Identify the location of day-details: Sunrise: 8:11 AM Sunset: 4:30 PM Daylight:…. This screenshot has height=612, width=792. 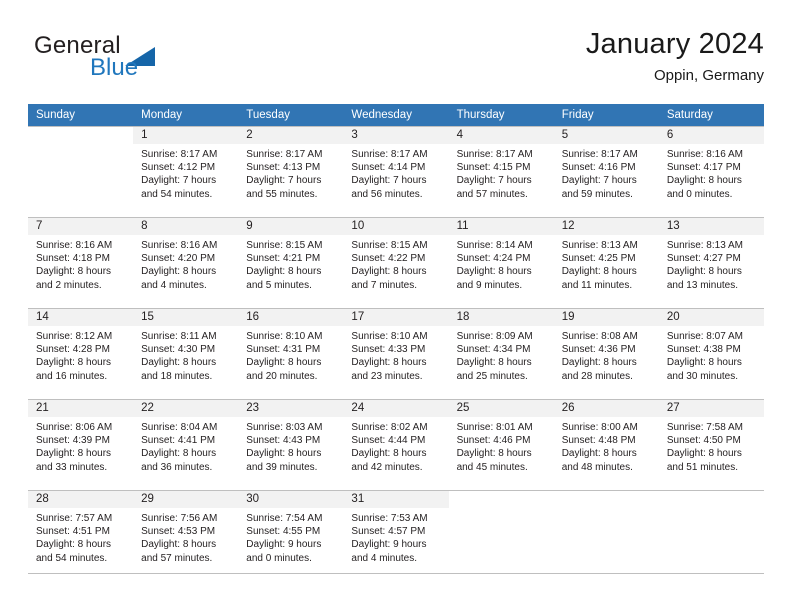
(185, 354).